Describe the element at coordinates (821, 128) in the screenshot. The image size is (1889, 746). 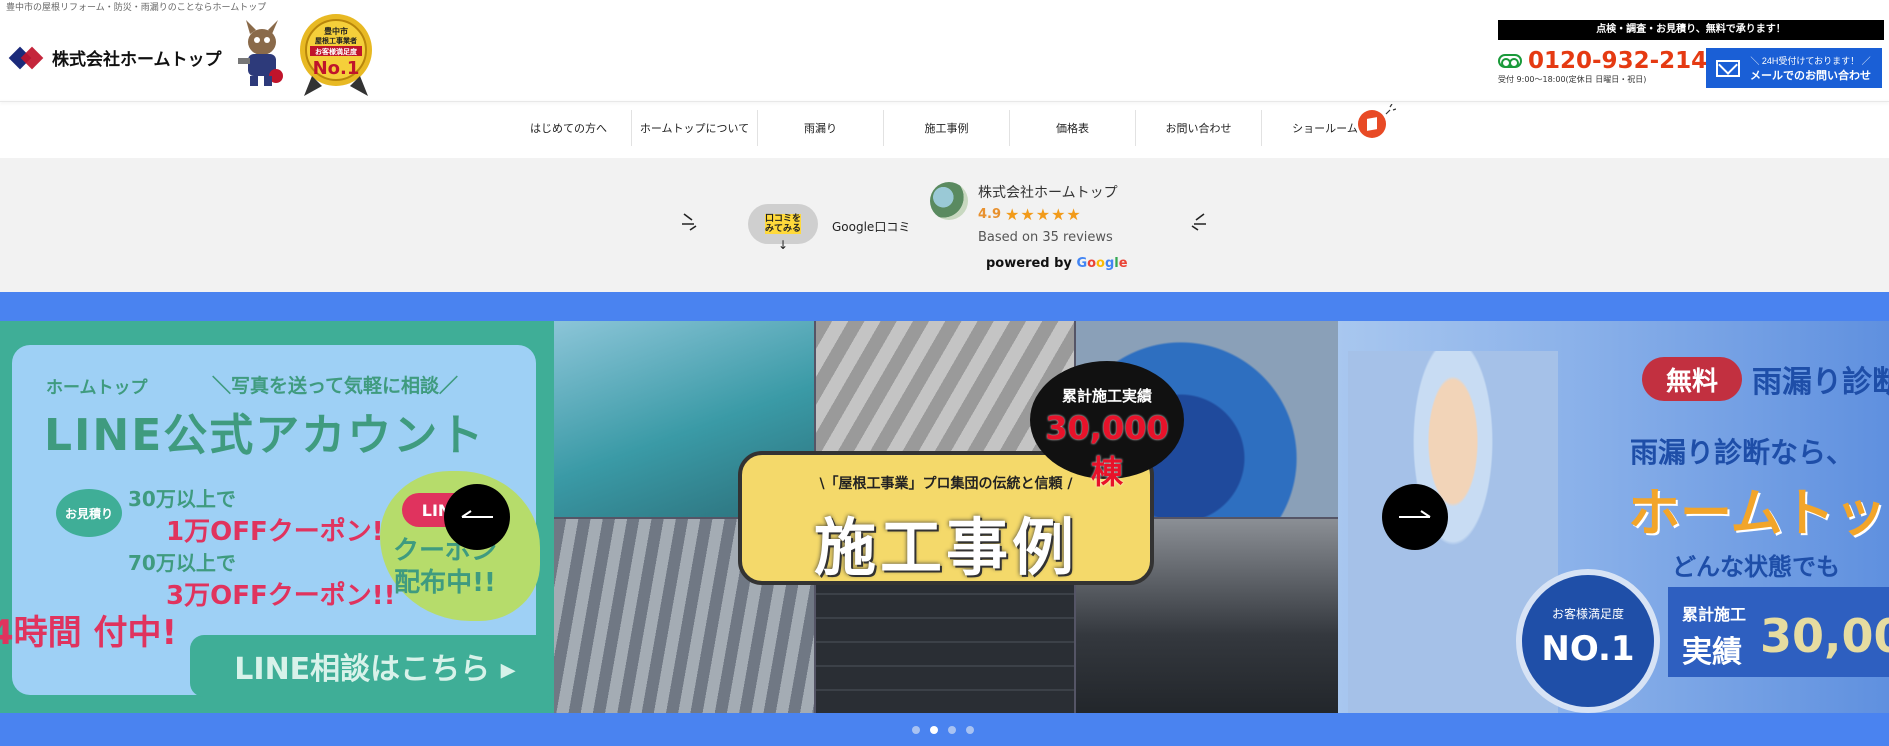
I see `nav-item-leaks: 雨漏り` at that location.